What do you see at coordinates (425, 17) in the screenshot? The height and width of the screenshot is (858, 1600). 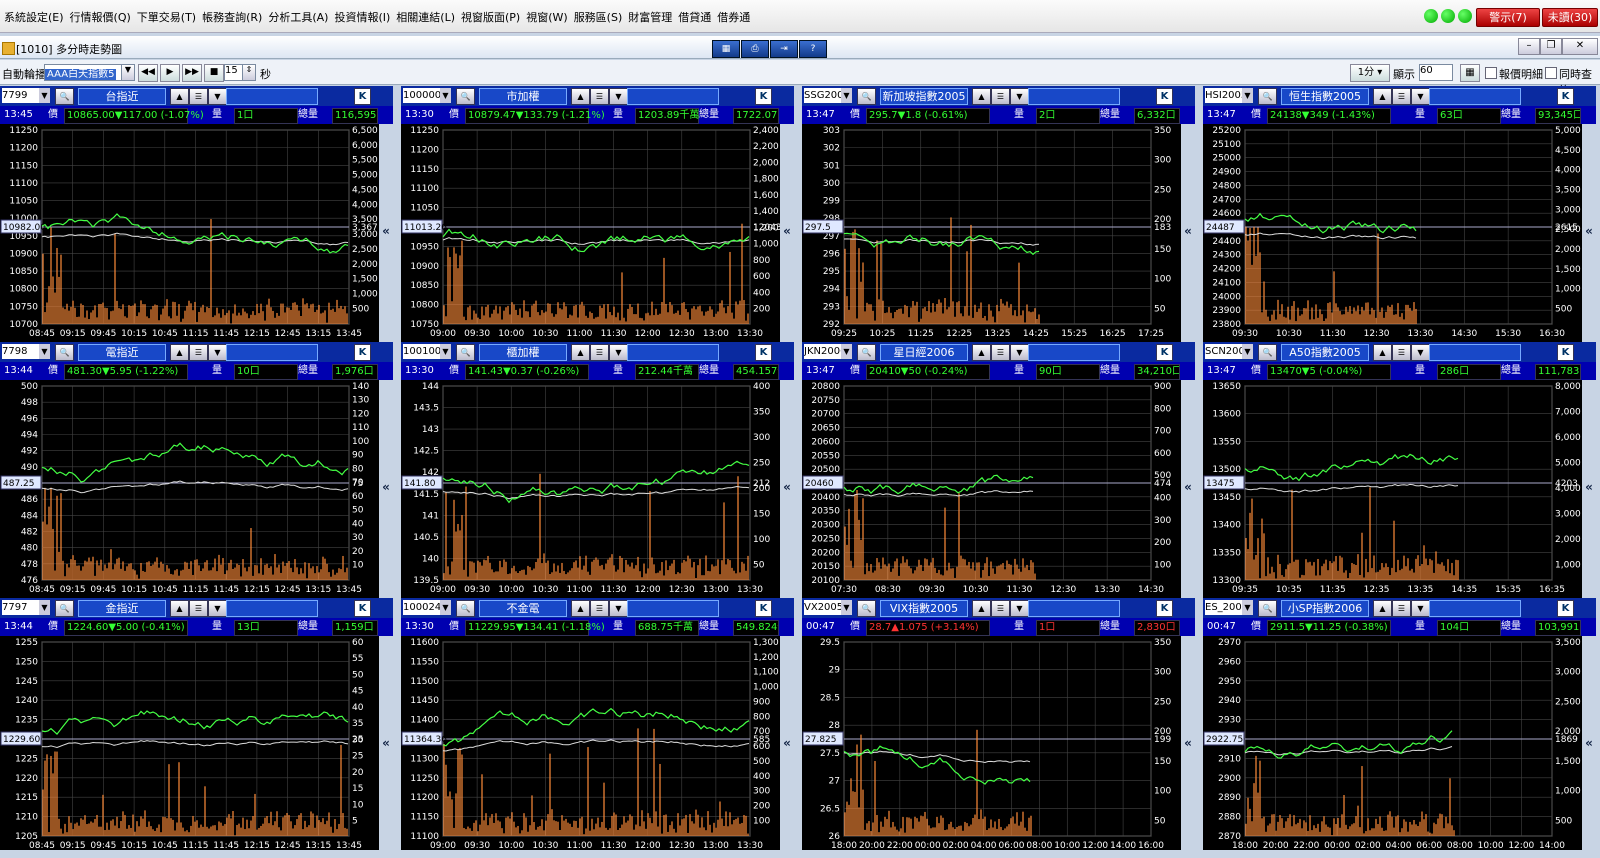 I see `menu-item: 相關連結(L)` at bounding box center [425, 17].